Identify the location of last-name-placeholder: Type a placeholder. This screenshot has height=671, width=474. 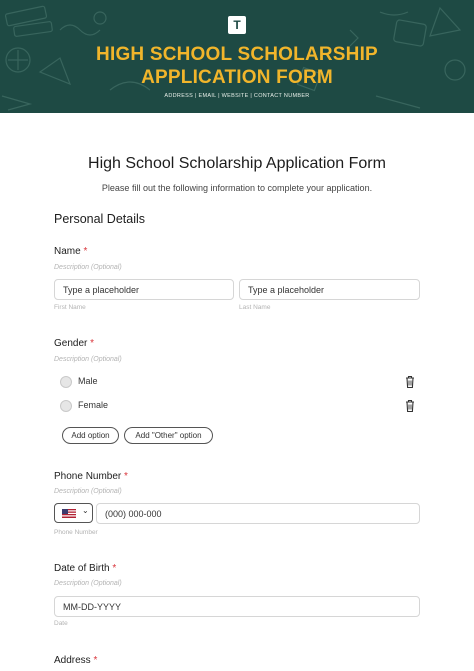
(286, 289).